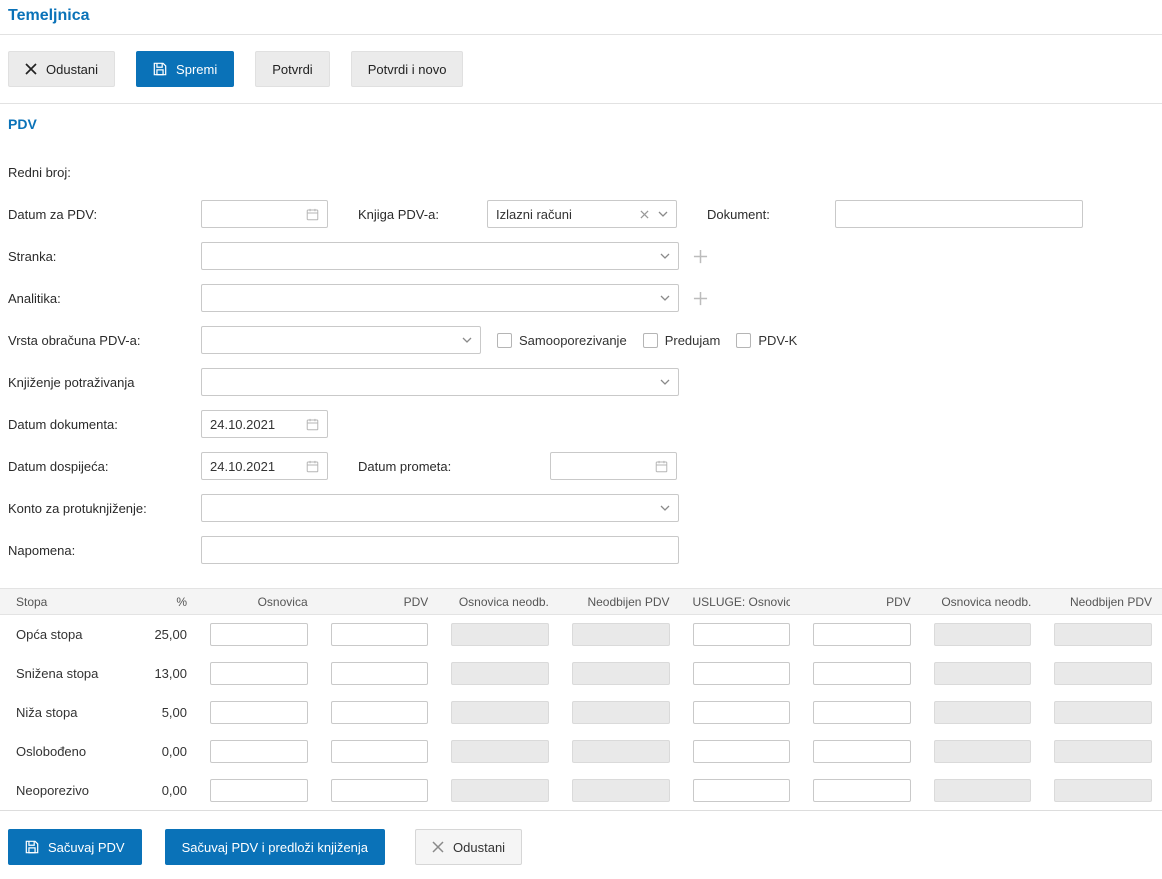 The height and width of the screenshot is (879, 1162). What do you see at coordinates (53, 214) in the screenshot?
I see `datum-za-pdv-label: Datum za PDV:` at bounding box center [53, 214].